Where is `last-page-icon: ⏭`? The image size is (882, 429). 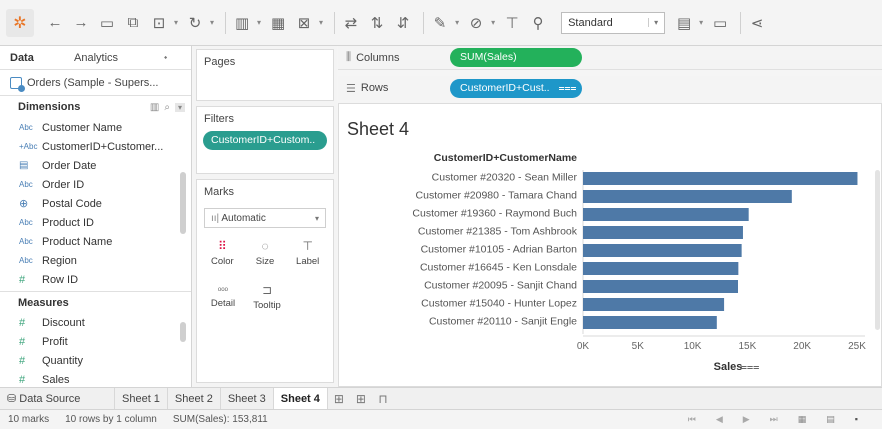
last-page-icon: ⏭ is located at coordinates (774, 419).